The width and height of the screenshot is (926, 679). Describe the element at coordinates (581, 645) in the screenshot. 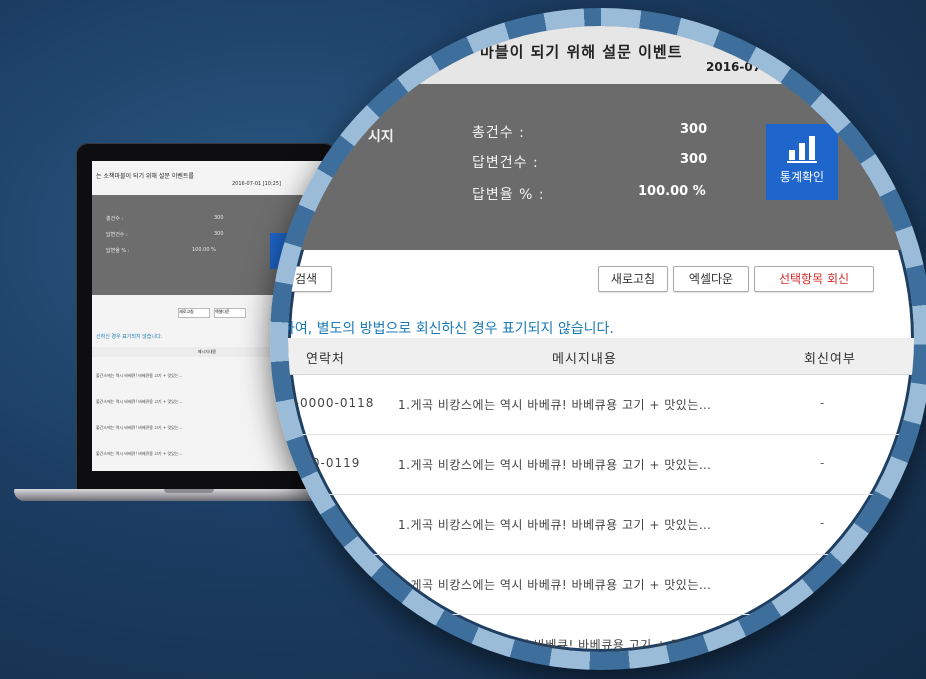

I see `row-message: 캉스에는 역시 바베큐! 바베큐용 고기 + 맛있는` at that location.